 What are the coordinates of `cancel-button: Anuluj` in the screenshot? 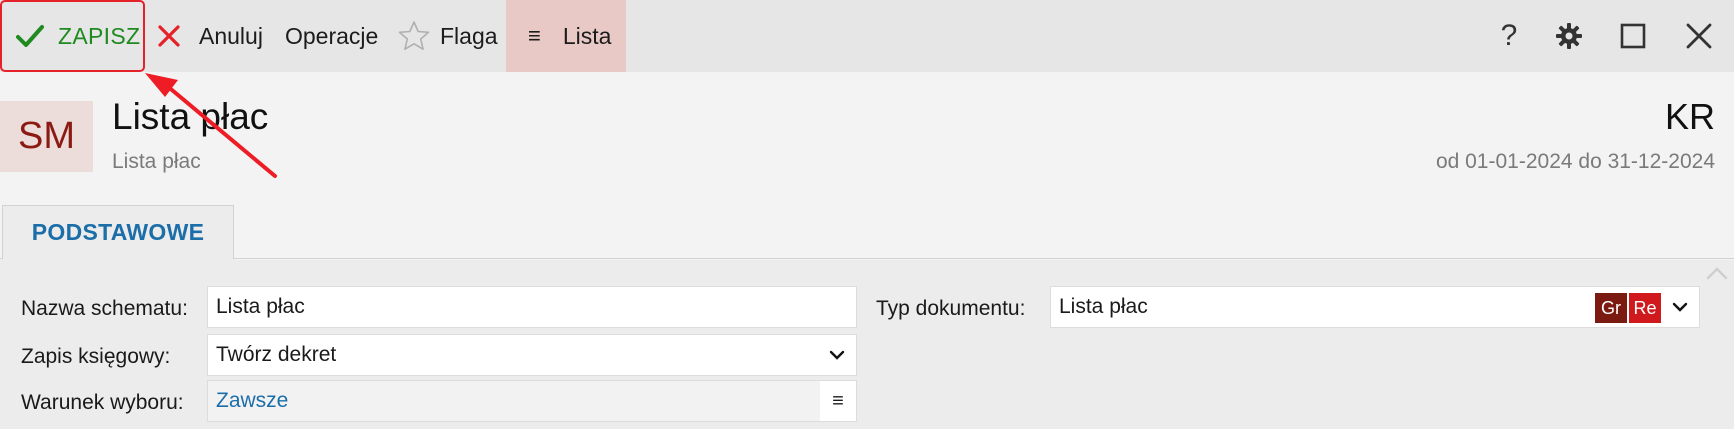 It's located at (210, 36).